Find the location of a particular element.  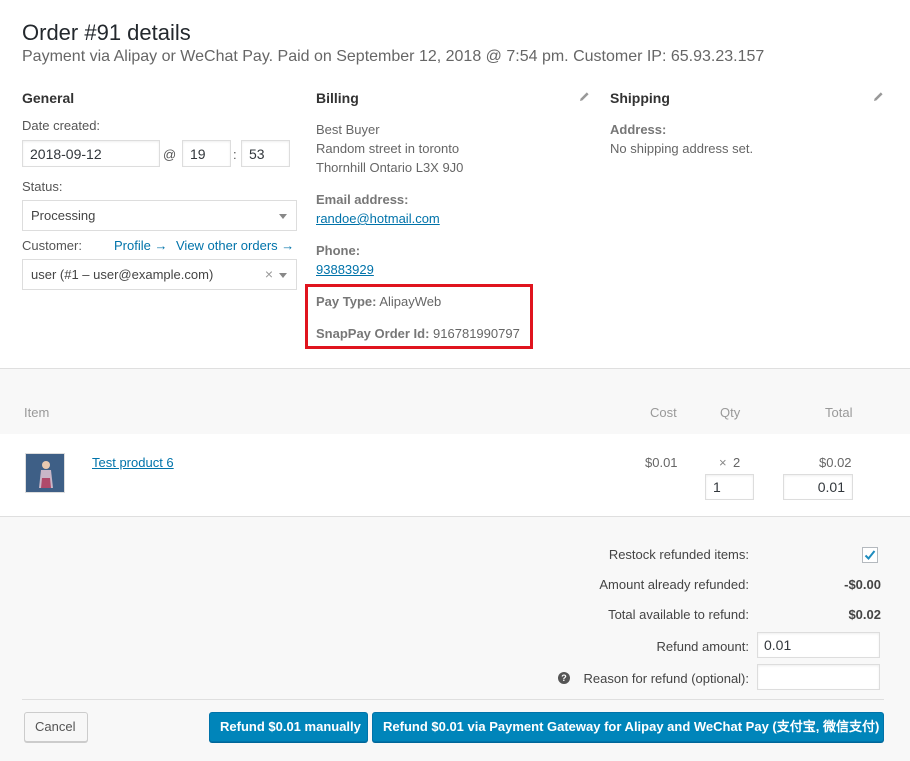

pay-type-label: Pay Type: is located at coordinates (346, 301).